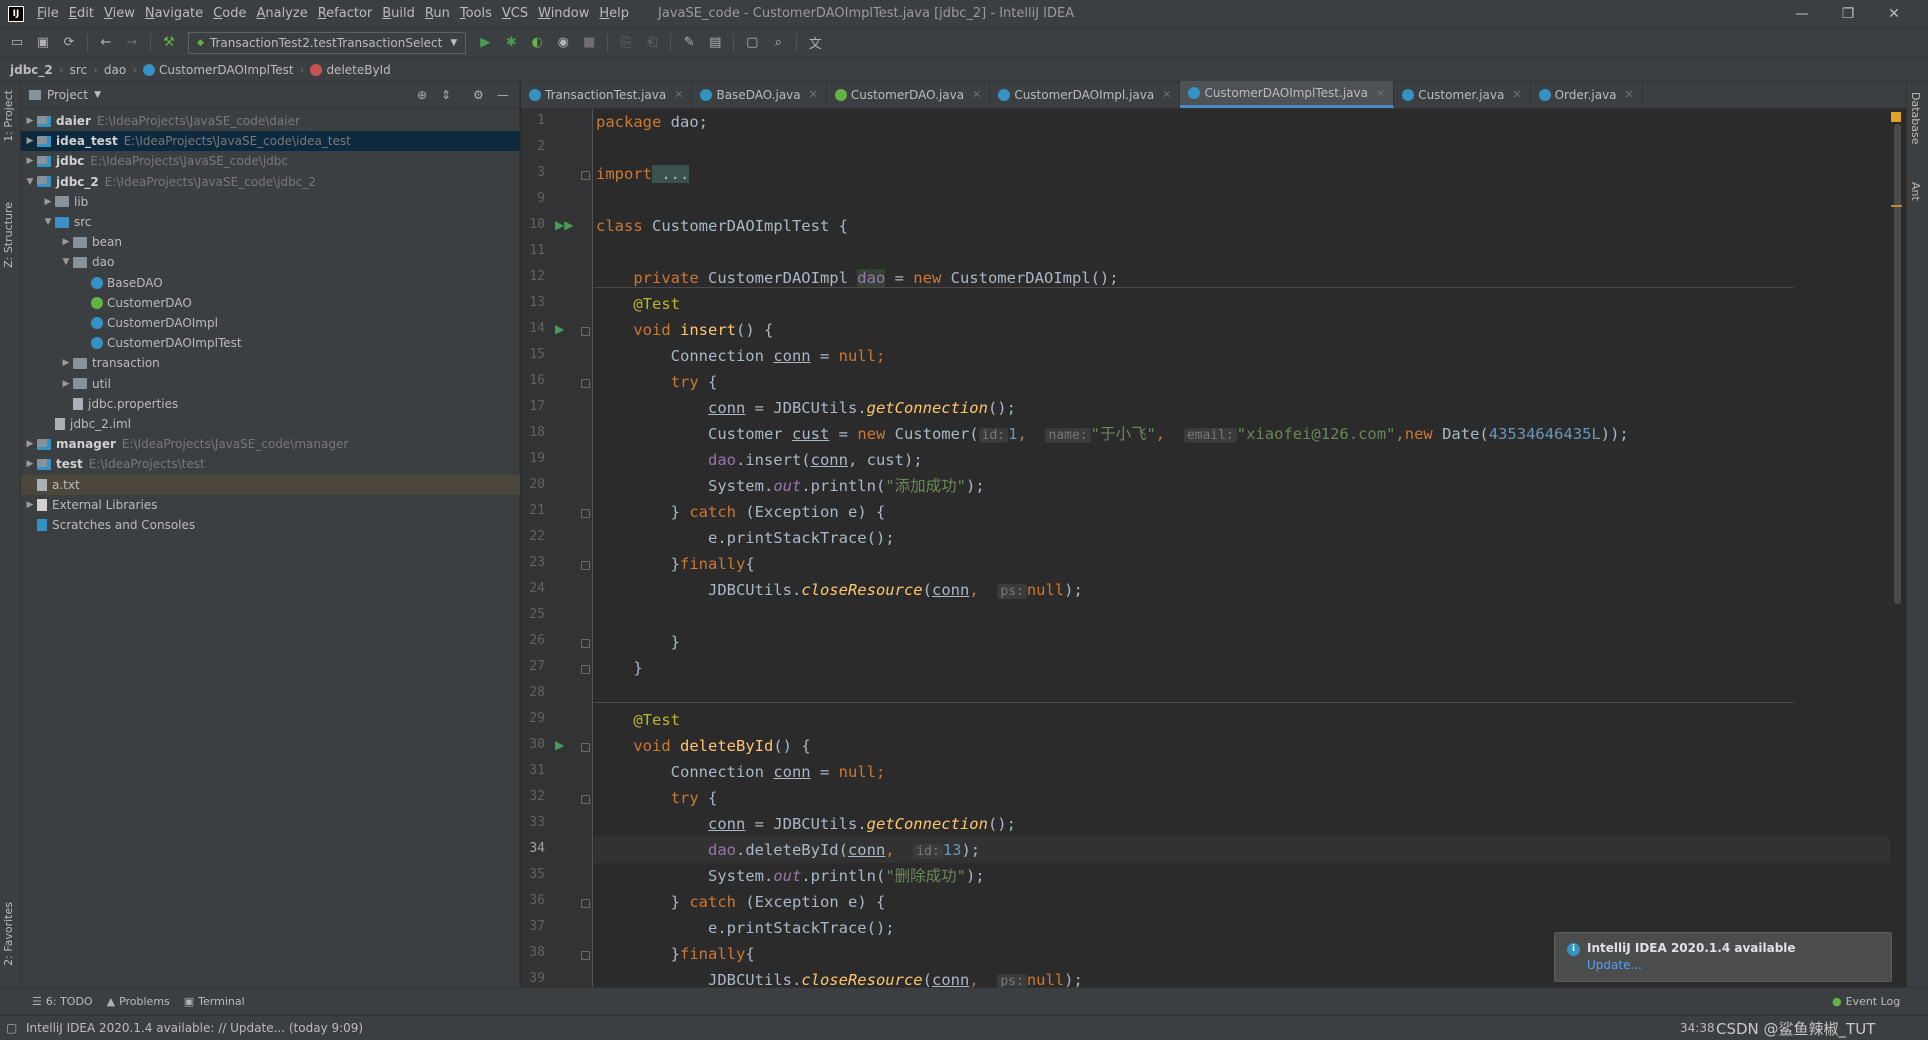 The width and height of the screenshot is (1928, 1040). What do you see at coordinates (563, 43) in the screenshot?
I see `profile-icon: ◉` at bounding box center [563, 43].